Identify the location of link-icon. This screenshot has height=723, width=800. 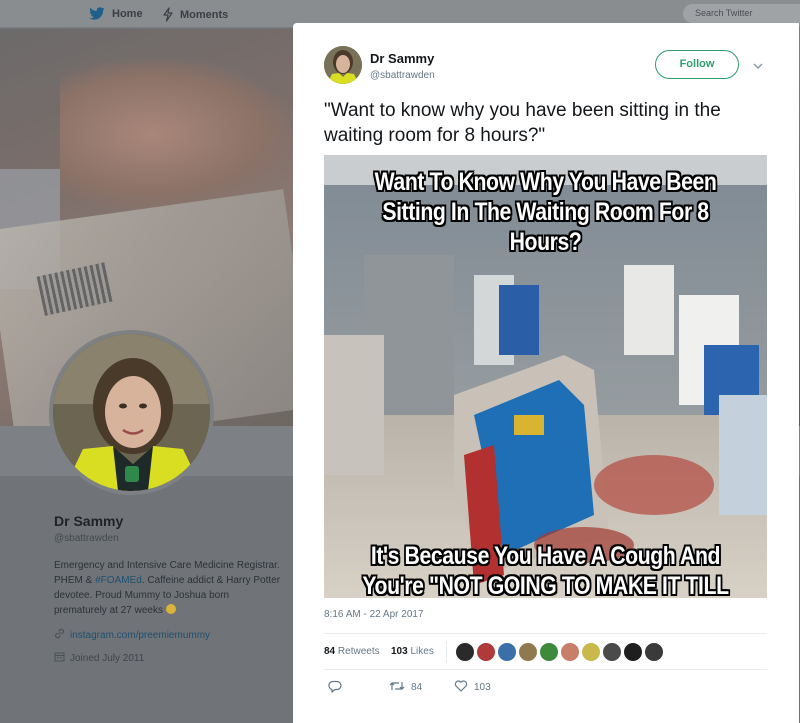
(59, 635).